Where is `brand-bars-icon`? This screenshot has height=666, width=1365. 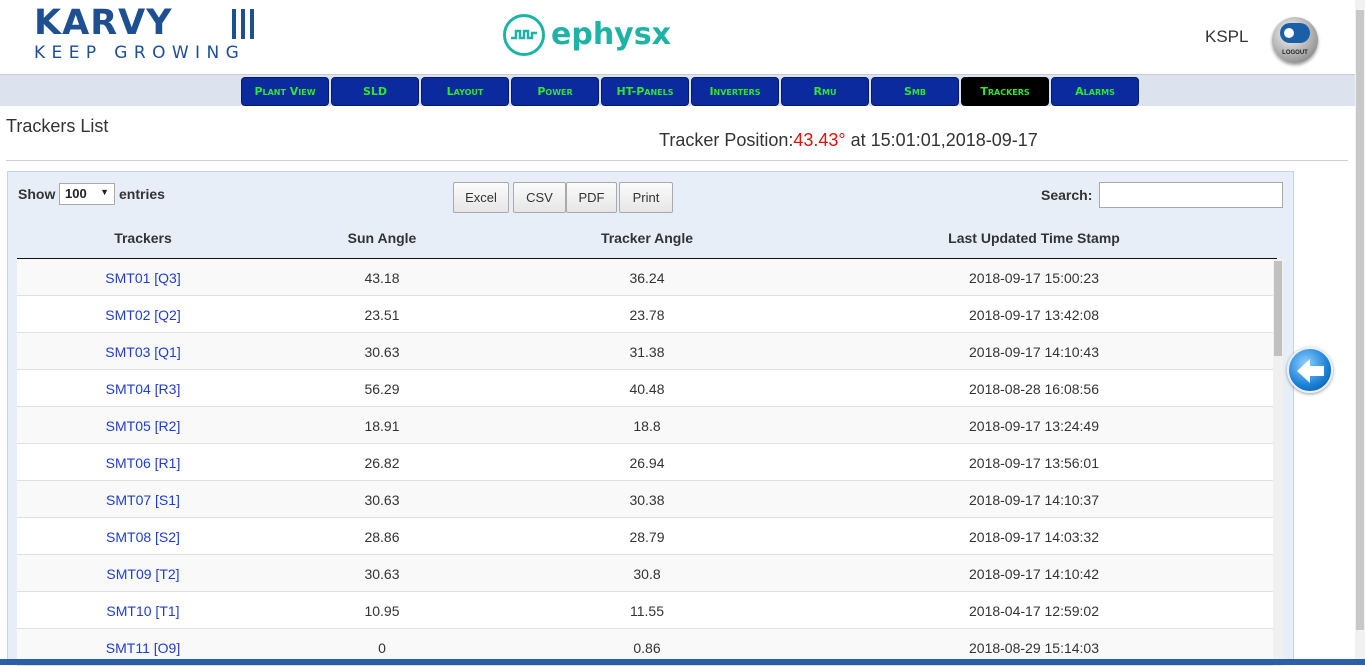 brand-bars-icon is located at coordinates (250, 24).